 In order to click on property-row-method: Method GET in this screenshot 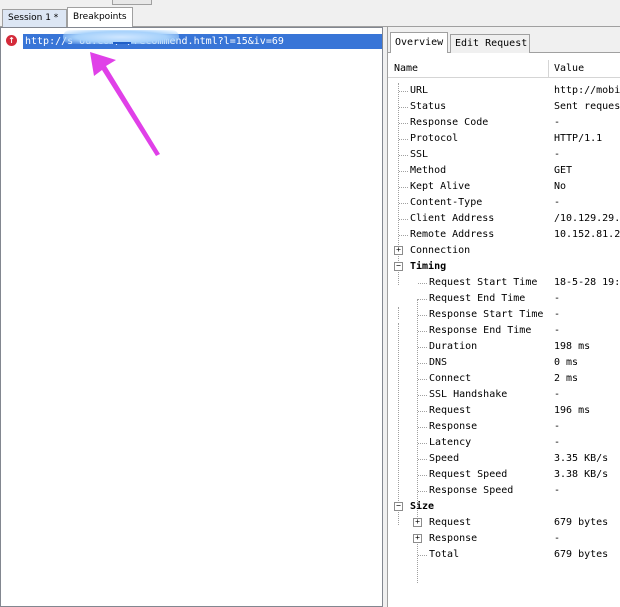, I will do `click(504, 171)`.